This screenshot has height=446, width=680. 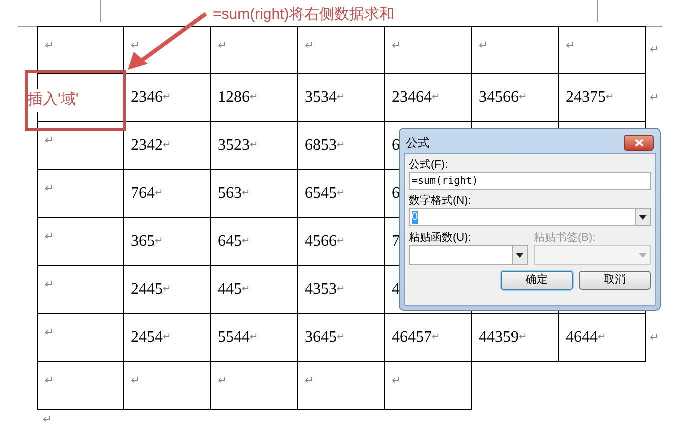 I want to click on table-cell: 365↵, so click(x=167, y=242).